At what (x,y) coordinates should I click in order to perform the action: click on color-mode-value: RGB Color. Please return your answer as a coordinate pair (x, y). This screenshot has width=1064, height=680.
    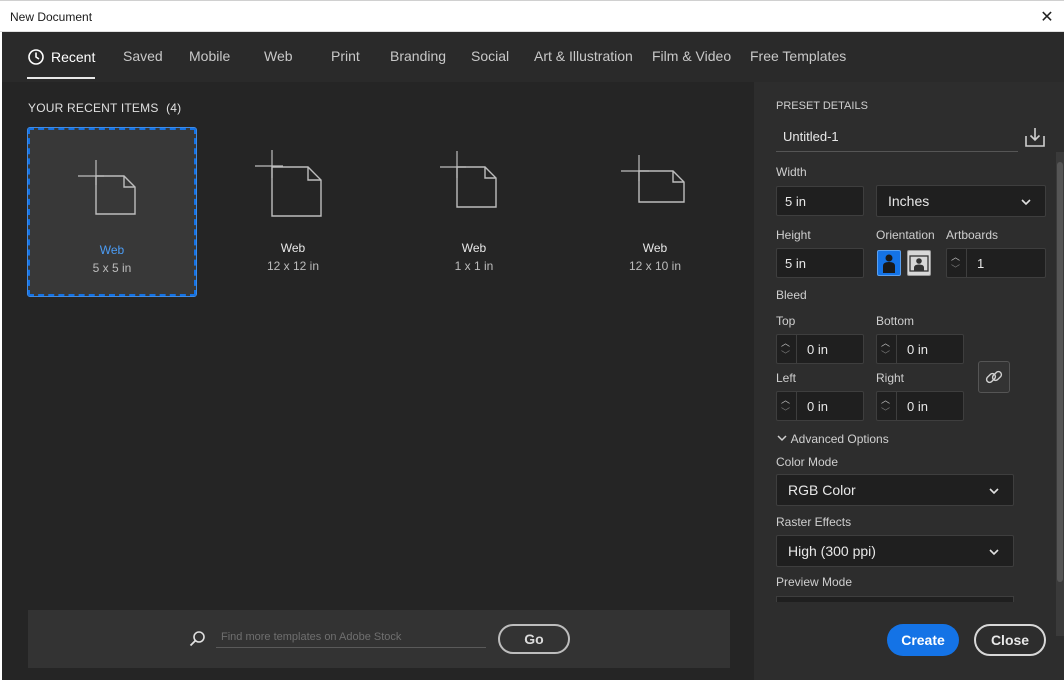
    Looking at the image, I should click on (822, 490).